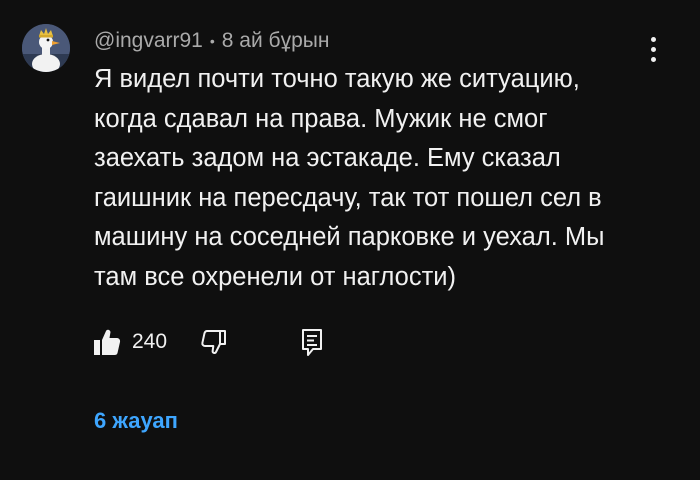 The height and width of the screenshot is (480, 700). Describe the element at coordinates (148, 41) in the screenshot. I see `author-name: @ingvarr91` at that location.